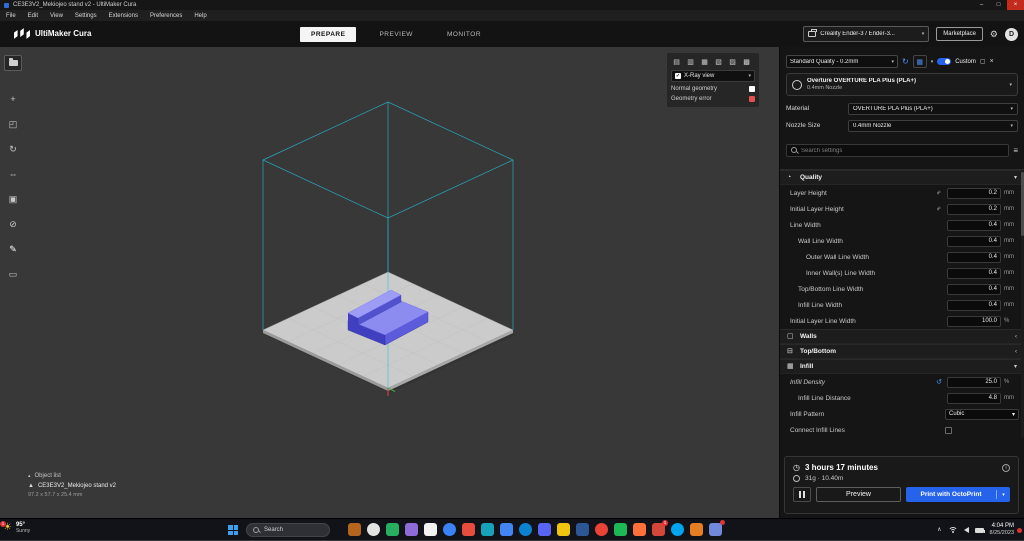  Describe the element at coordinates (959, 34) in the screenshot. I see `marketplace-button: Marketplace` at that location.